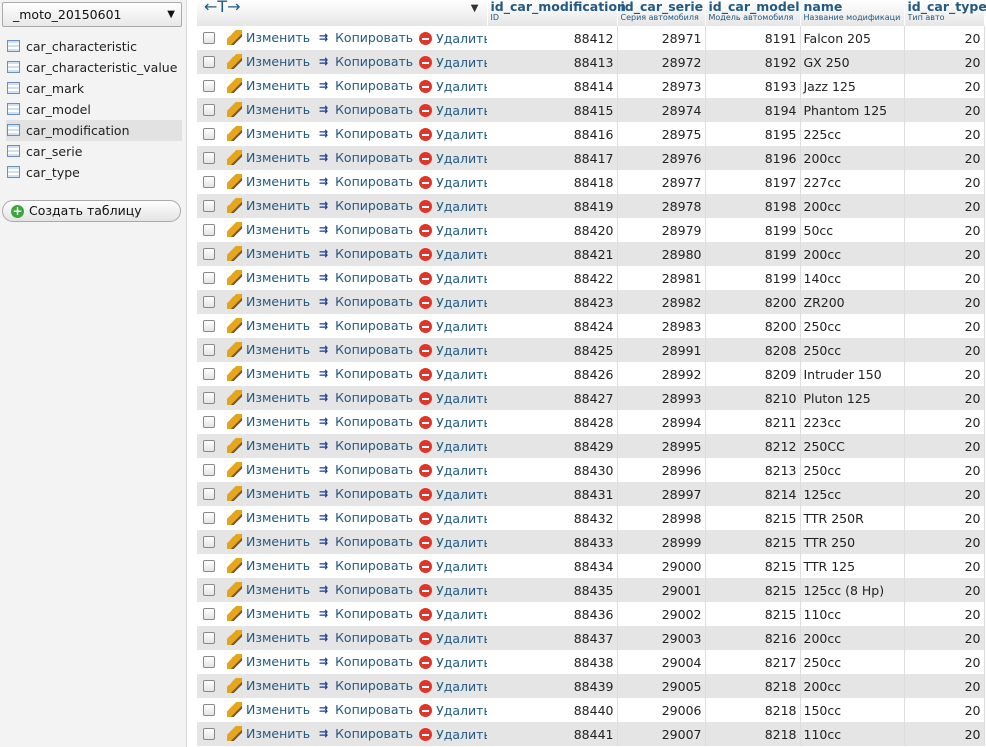 This screenshot has height=747, width=986. What do you see at coordinates (753, 494) in the screenshot?
I see `table-cell-id-car-model: 8214` at bounding box center [753, 494].